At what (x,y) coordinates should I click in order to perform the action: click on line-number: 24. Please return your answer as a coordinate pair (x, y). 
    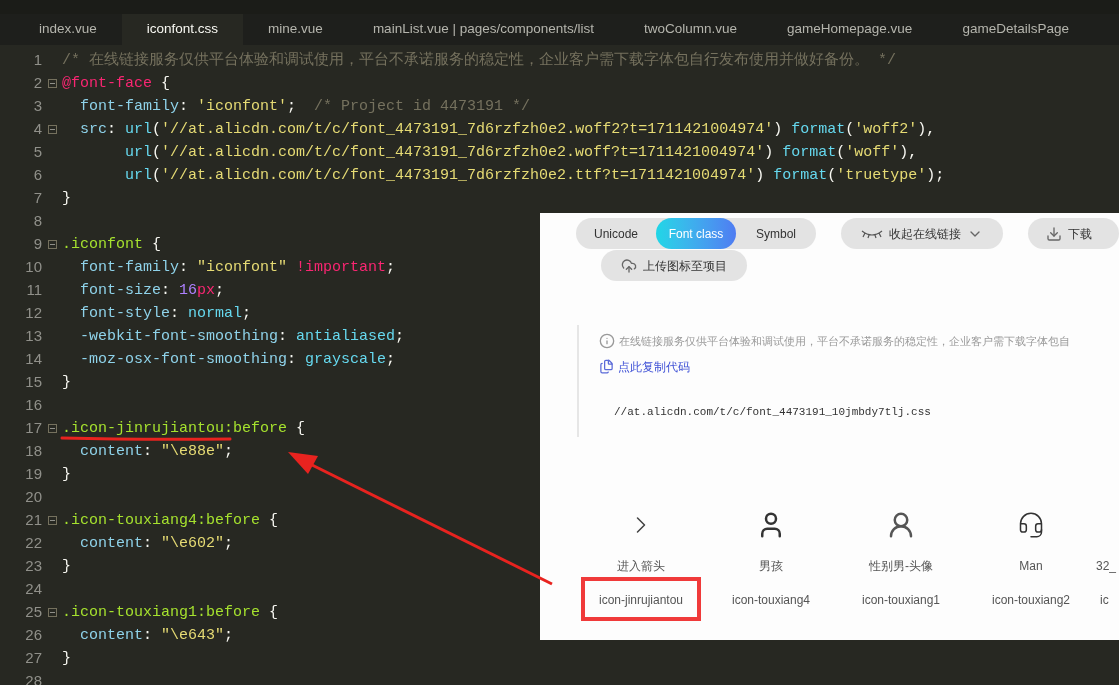
    Looking at the image, I should click on (33, 589).